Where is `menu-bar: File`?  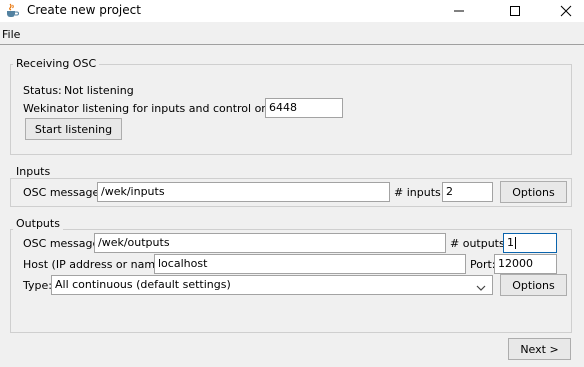 menu-bar: File is located at coordinates (292, 35).